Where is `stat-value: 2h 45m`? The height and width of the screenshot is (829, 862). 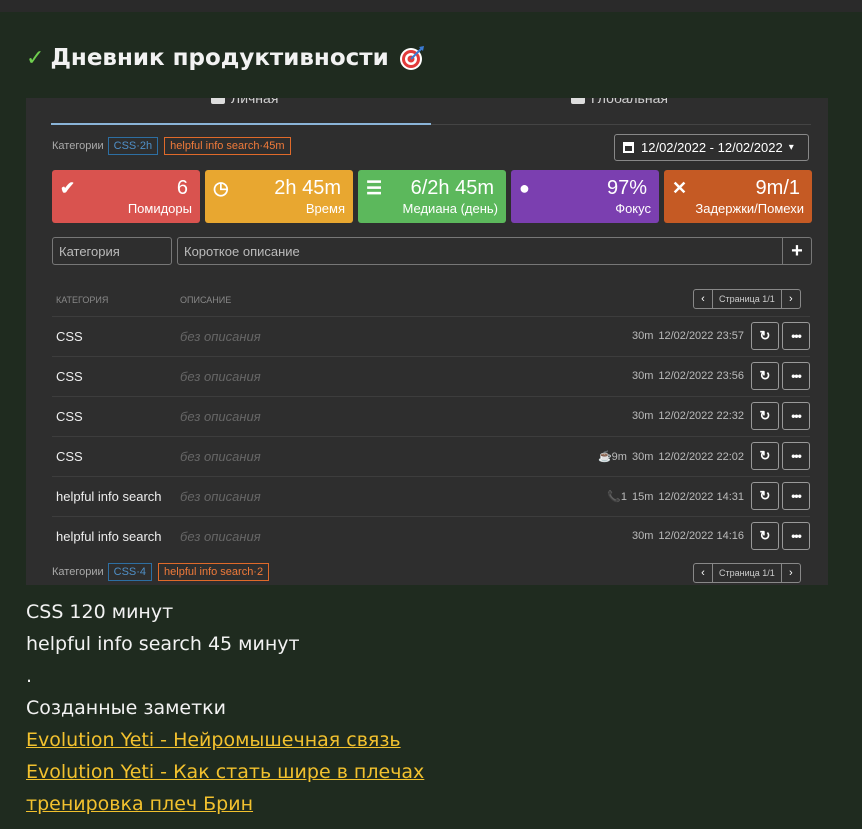
stat-value: 2h 45m is located at coordinates (307, 188).